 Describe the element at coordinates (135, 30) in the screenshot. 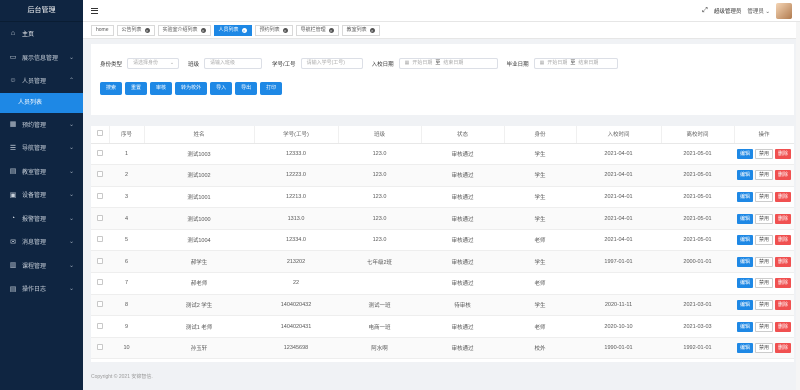

I see `tab-1: 公告列表 ×` at that location.